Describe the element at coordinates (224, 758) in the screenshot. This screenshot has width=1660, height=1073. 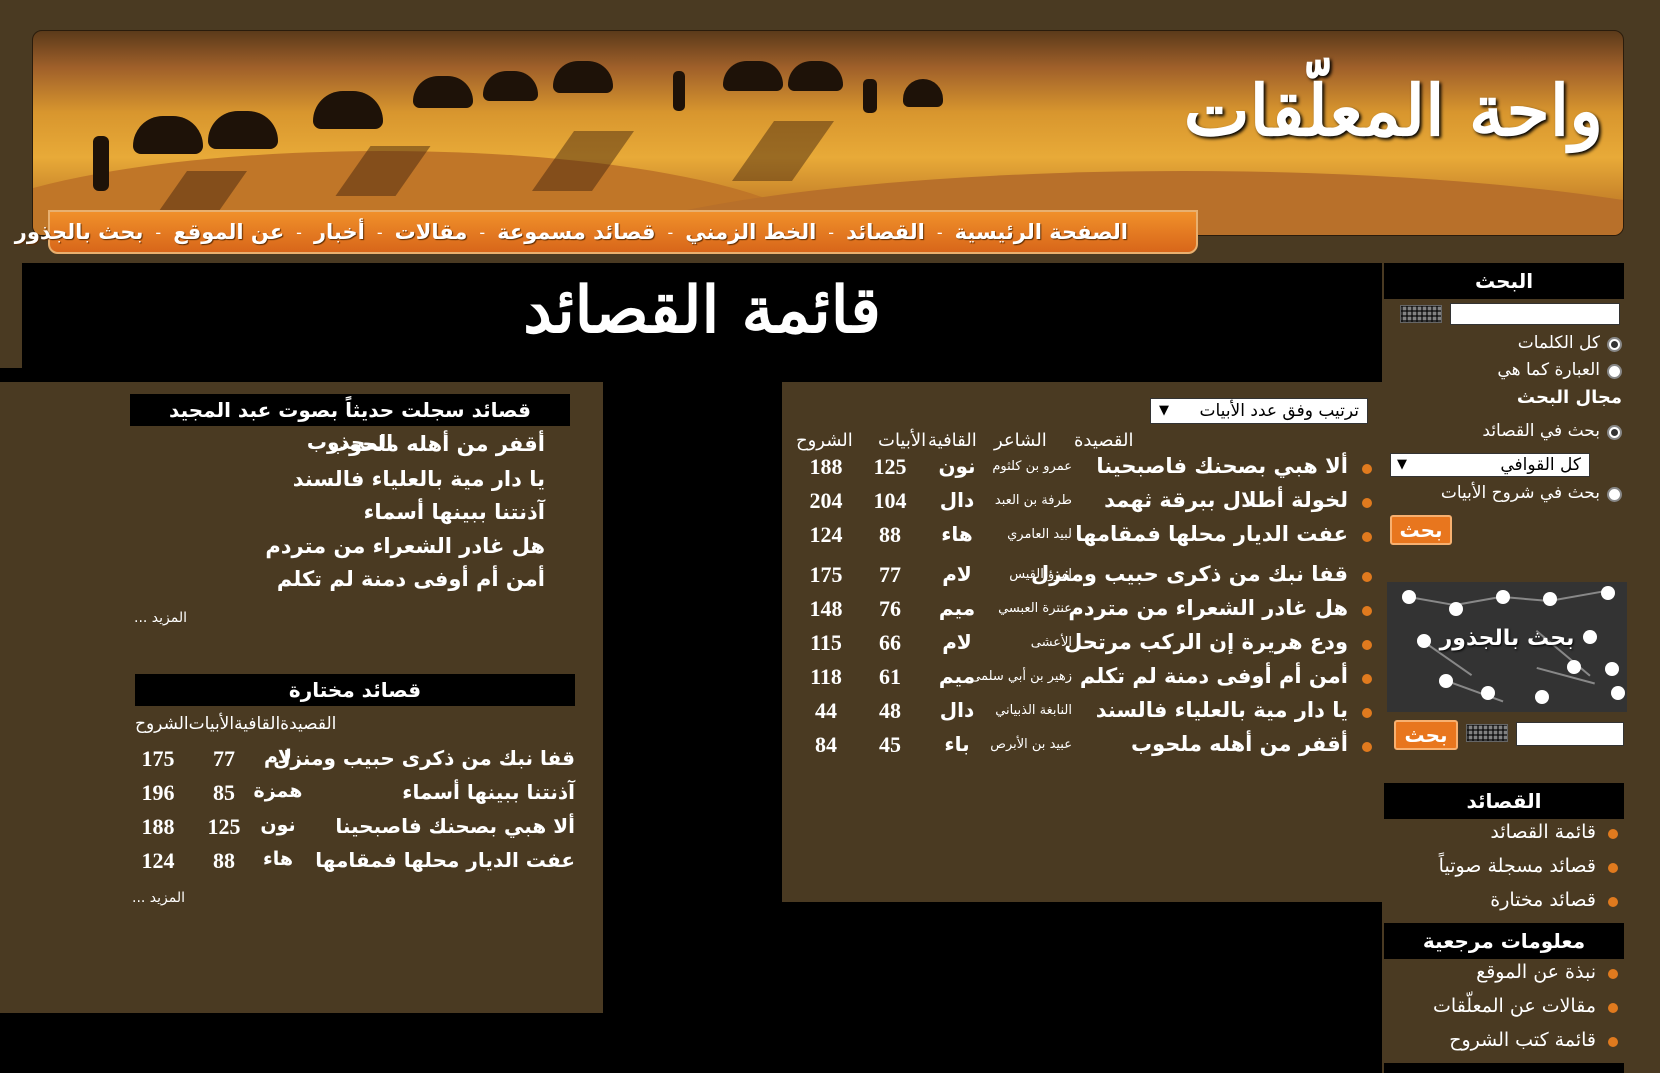
I see `featured-verses-cell: 77` at that location.